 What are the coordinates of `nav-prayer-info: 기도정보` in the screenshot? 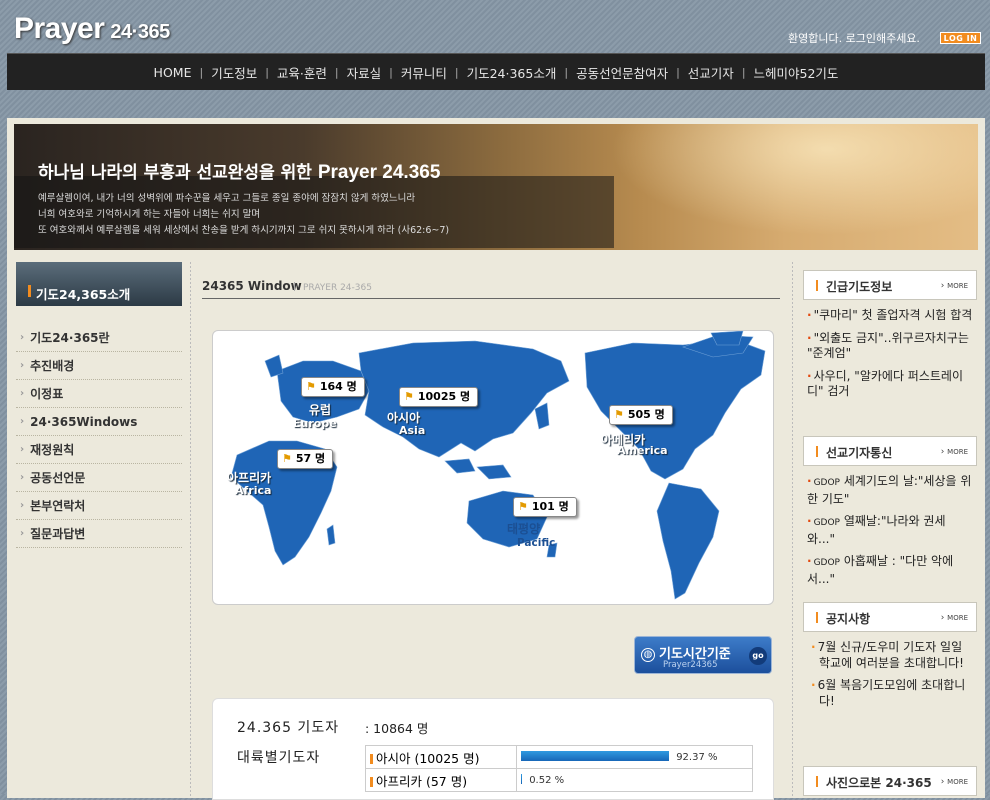 It's located at (234, 72).